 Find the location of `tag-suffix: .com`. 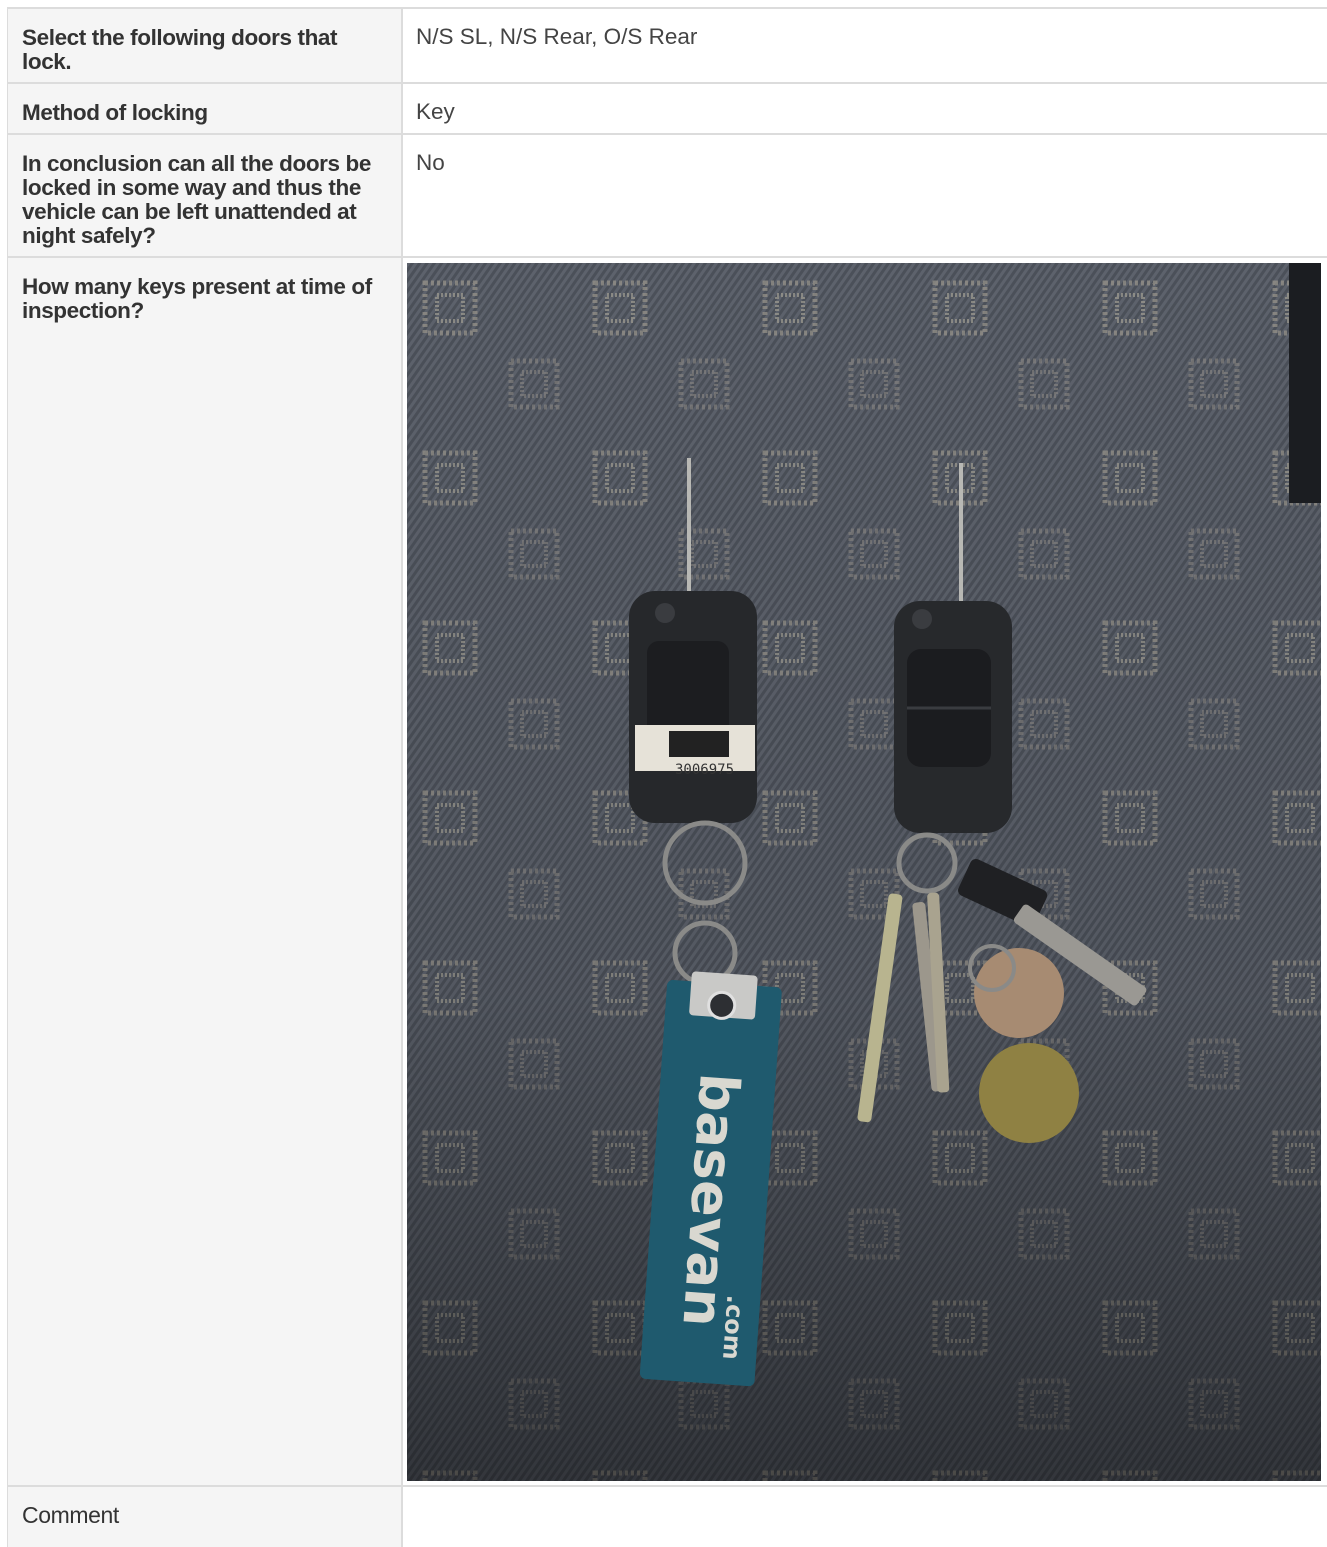

tag-suffix: .com is located at coordinates (733, 1327).